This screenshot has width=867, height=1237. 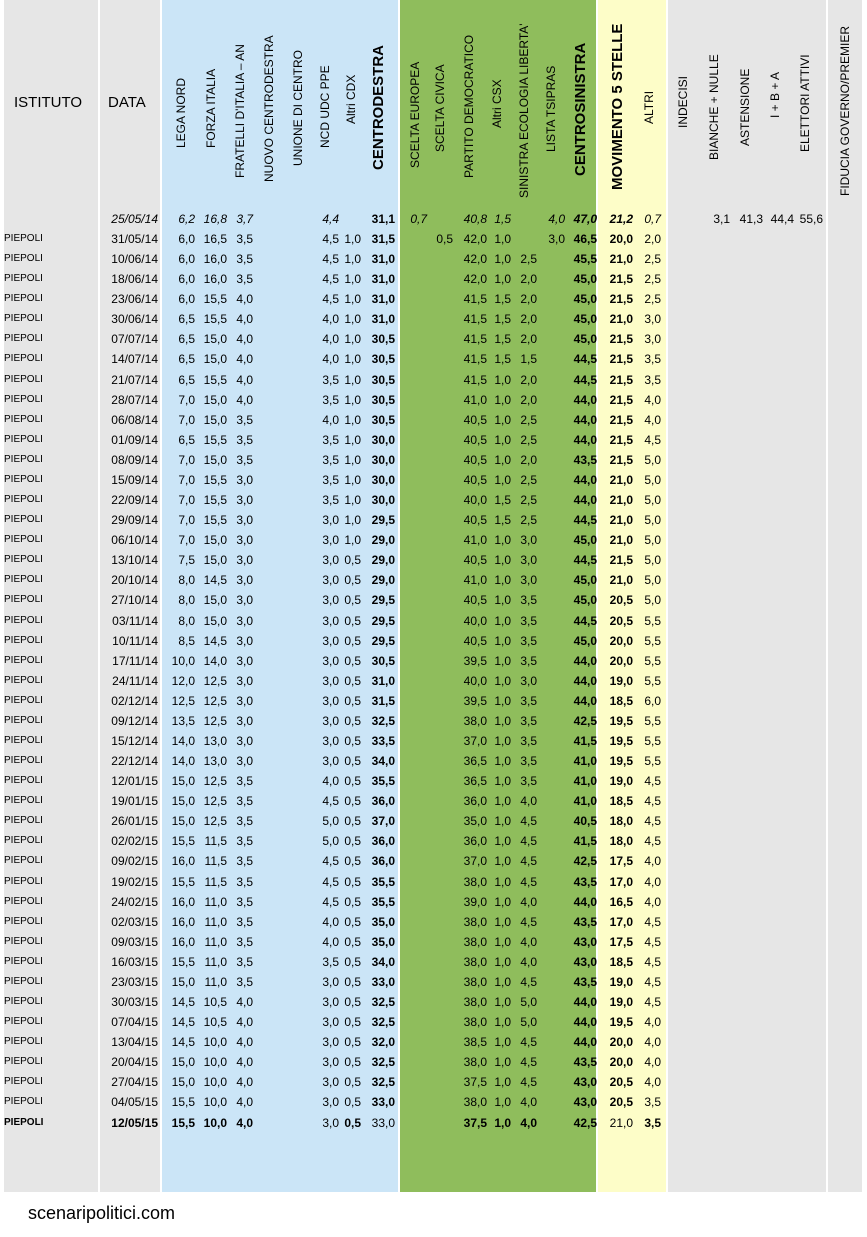 What do you see at coordinates (475, 741) in the screenshot?
I see `cell-pd: 37,0` at bounding box center [475, 741].